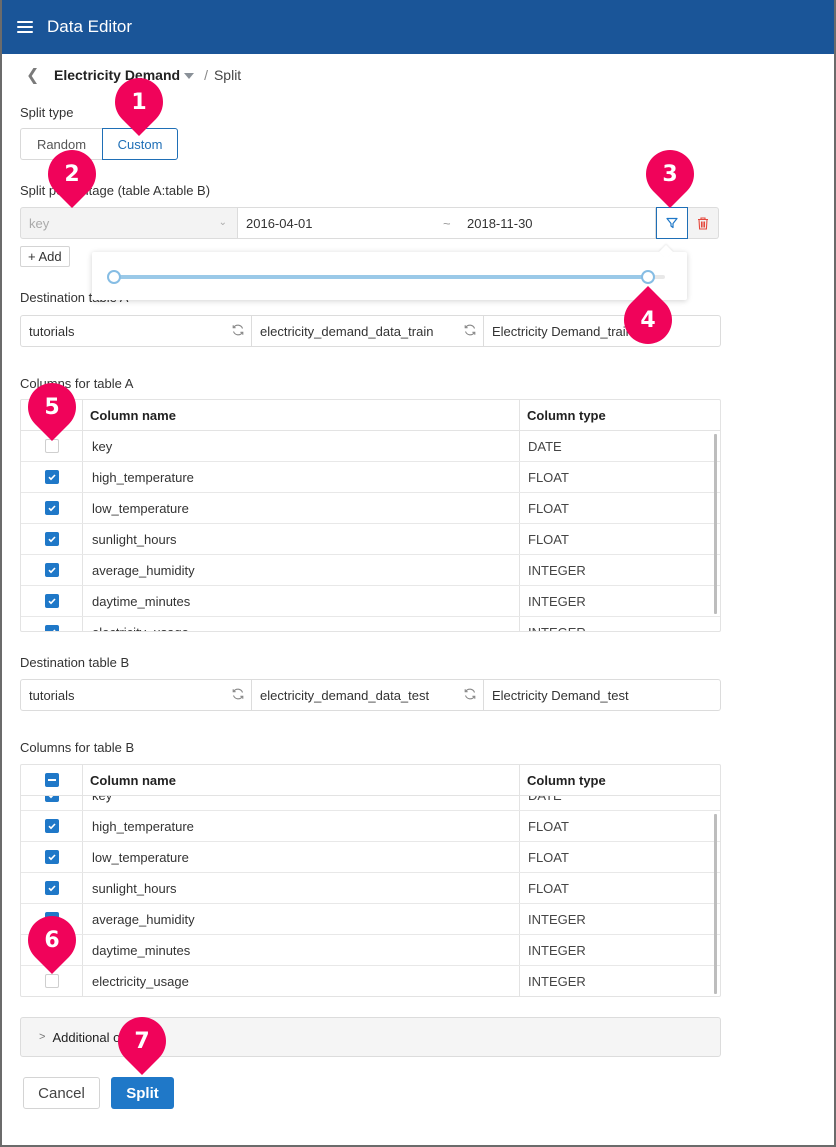  I want to click on annotation-marker-6: 6, so click(52, 940).